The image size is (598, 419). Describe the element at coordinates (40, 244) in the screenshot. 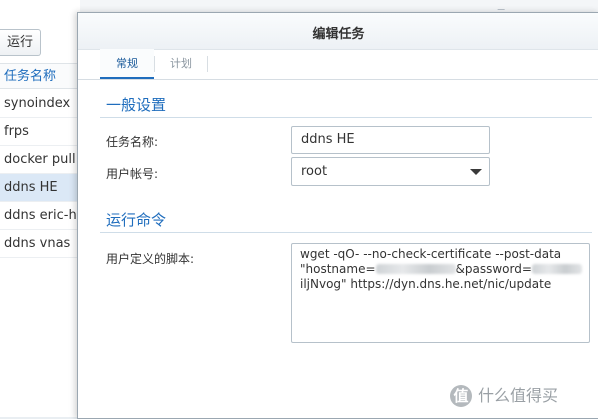

I see `task-row: ddns vnas` at that location.